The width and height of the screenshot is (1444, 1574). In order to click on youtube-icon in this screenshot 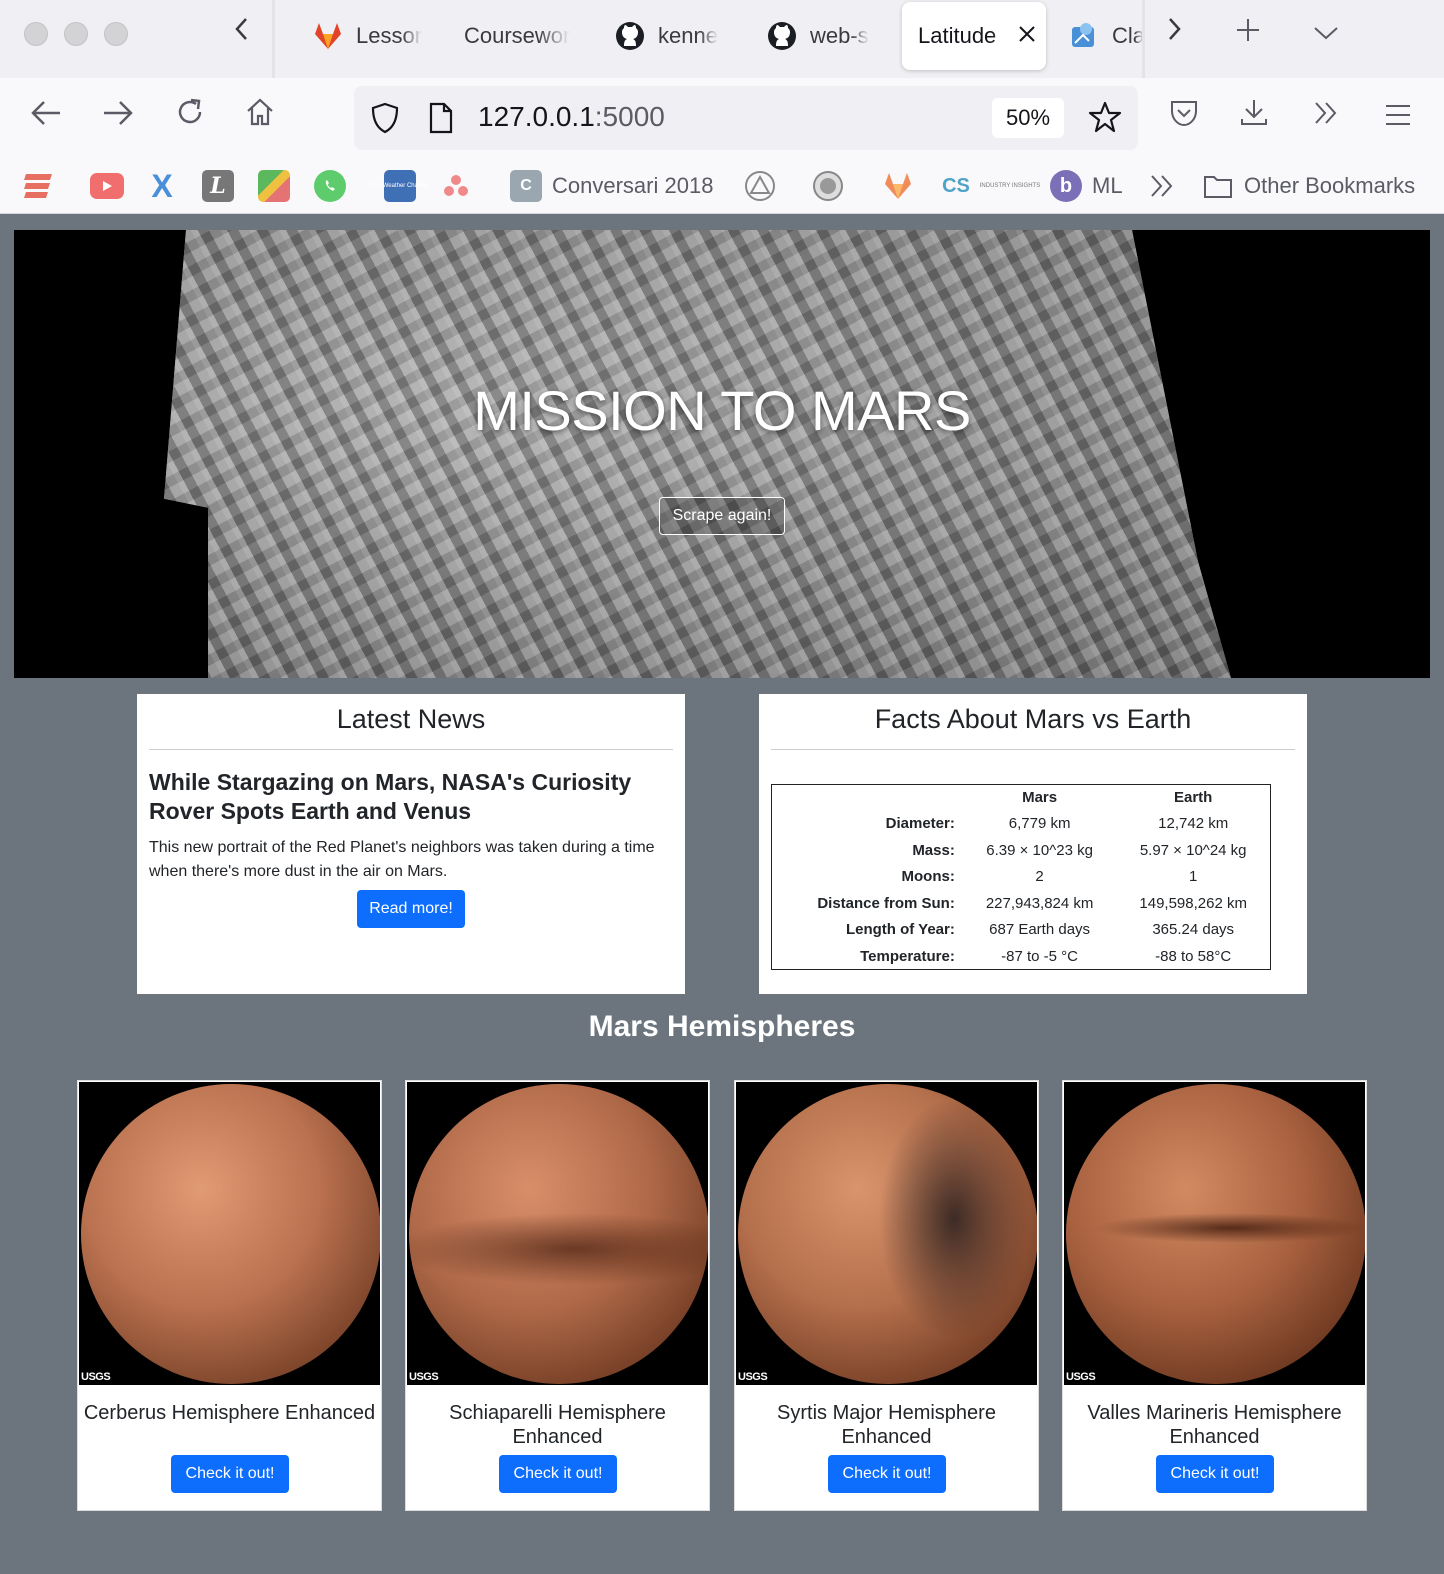, I will do `click(107, 186)`.